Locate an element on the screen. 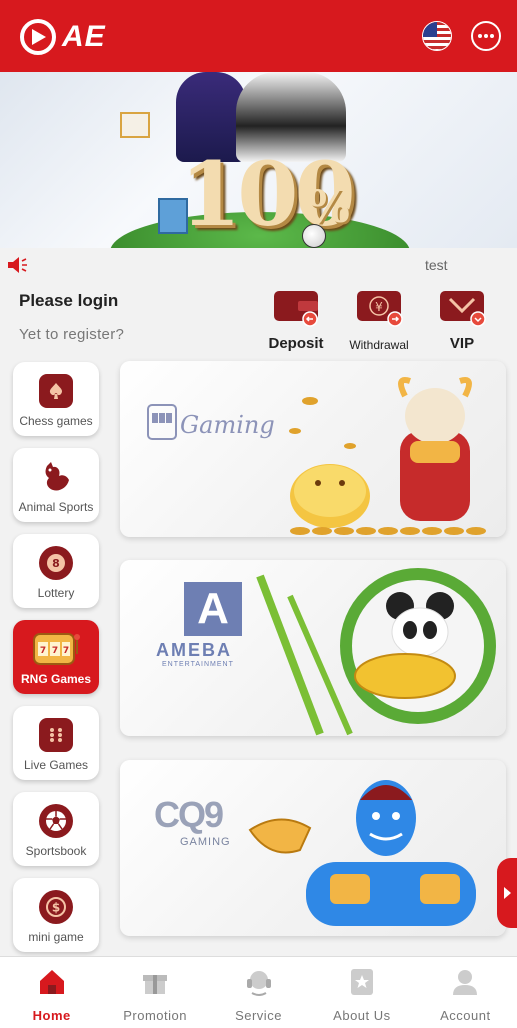 This screenshot has height=1028, width=517. vip-label: VIP is located at coordinates (462, 343).